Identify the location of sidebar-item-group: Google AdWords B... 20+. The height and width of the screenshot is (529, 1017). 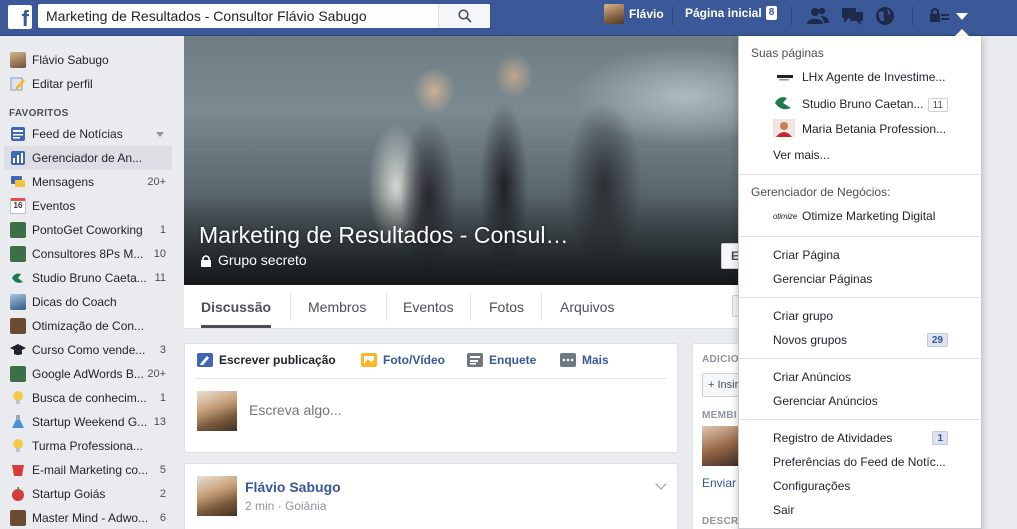
(88, 374).